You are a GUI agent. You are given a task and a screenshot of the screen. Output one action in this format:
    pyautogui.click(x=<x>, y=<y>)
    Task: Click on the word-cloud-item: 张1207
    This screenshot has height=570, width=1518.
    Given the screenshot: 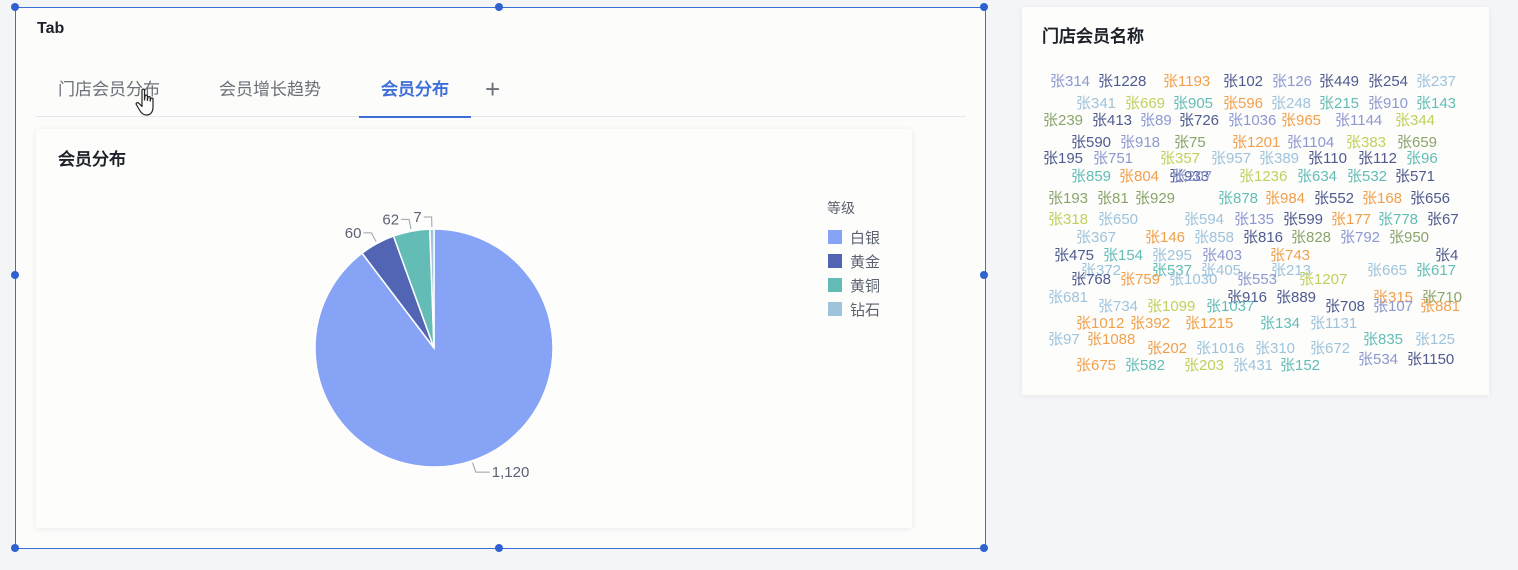 What is the action you would take?
    pyautogui.click(x=1323, y=280)
    